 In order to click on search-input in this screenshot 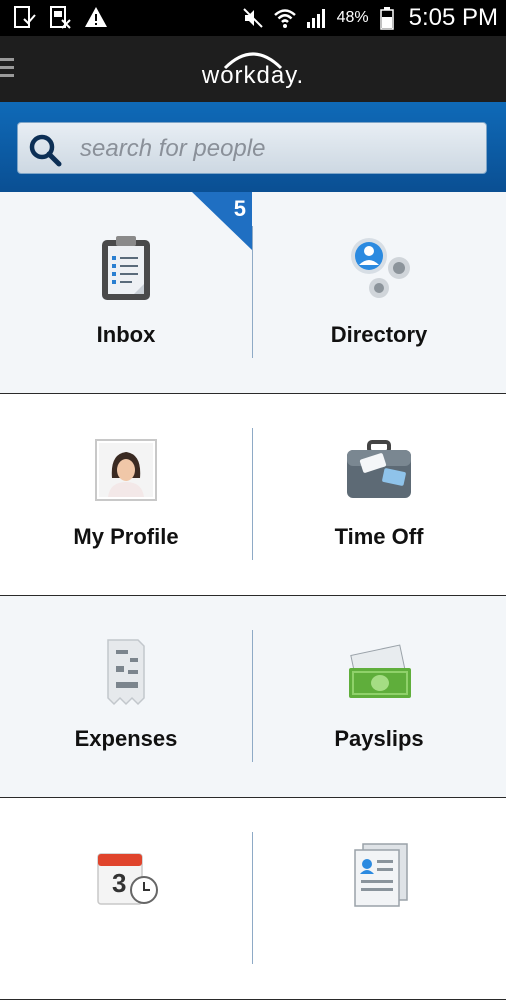, I will do `click(280, 149)`.